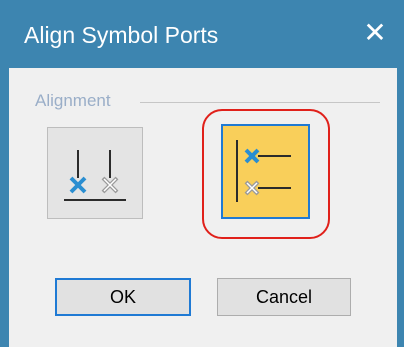  I want to click on align-left-icon, so click(263, 171).